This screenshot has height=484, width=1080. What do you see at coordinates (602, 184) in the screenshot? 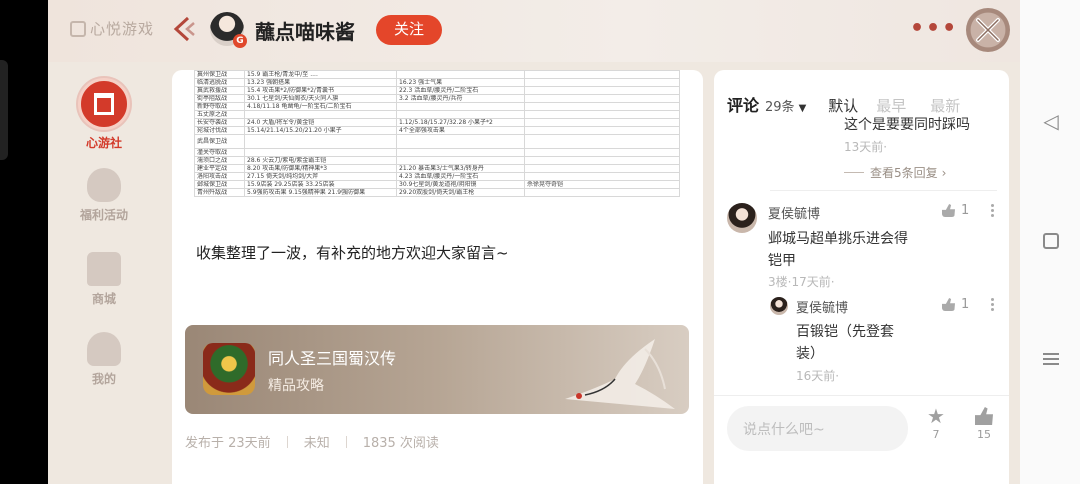
I see `table-cell: 杀徐晃夺奇铠` at bounding box center [602, 184].